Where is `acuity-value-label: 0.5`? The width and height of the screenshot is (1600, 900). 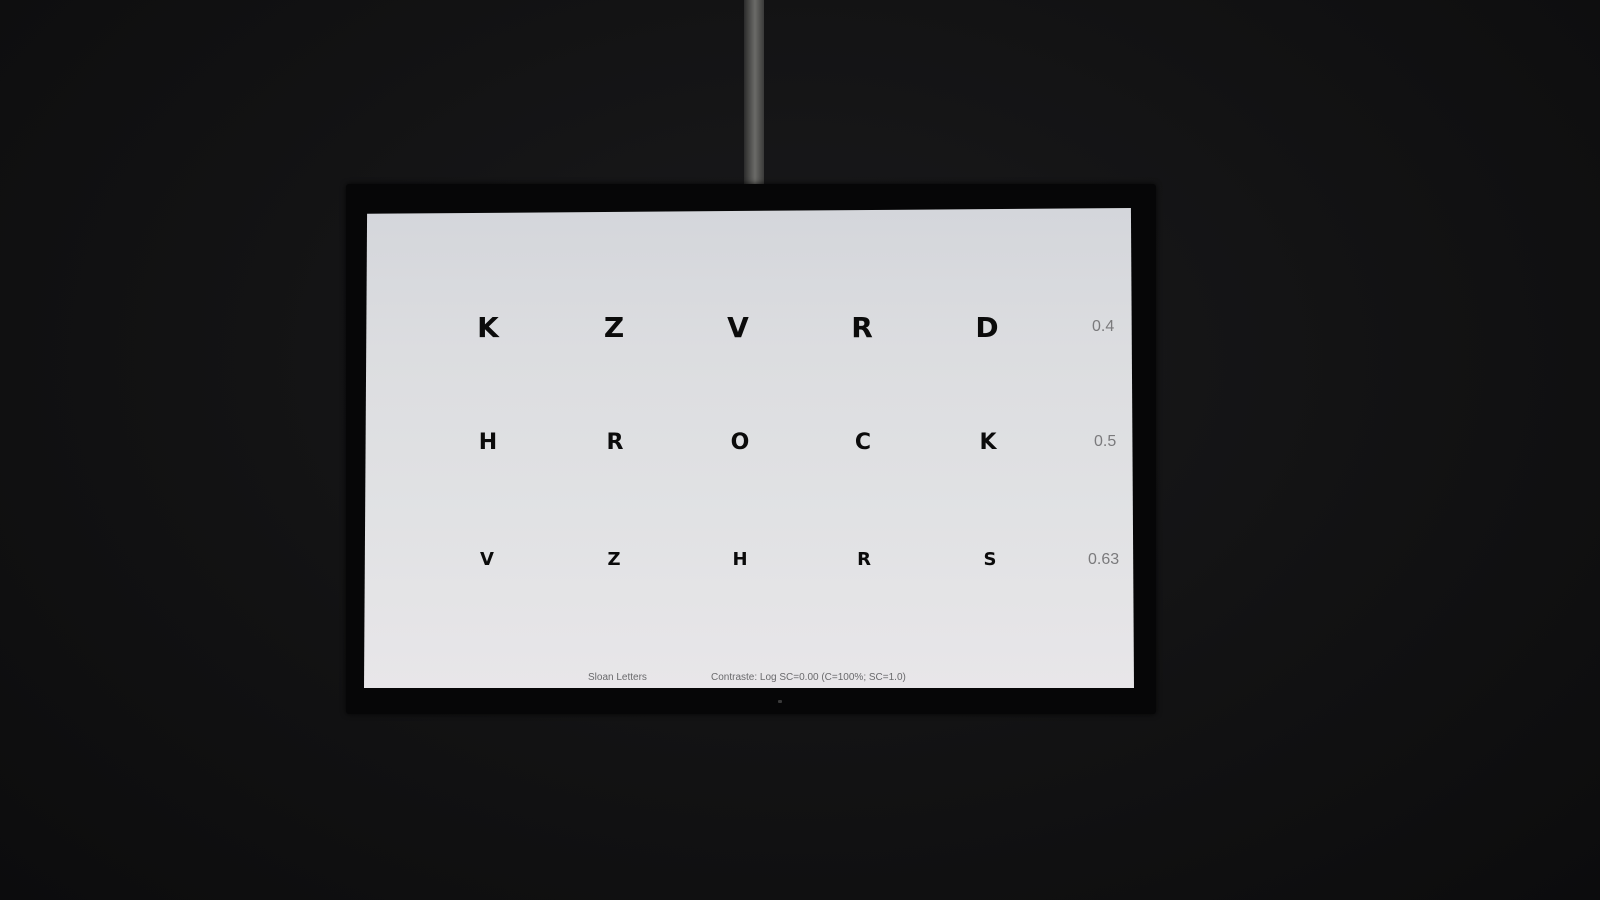 acuity-value-label: 0.5 is located at coordinates (1105, 441).